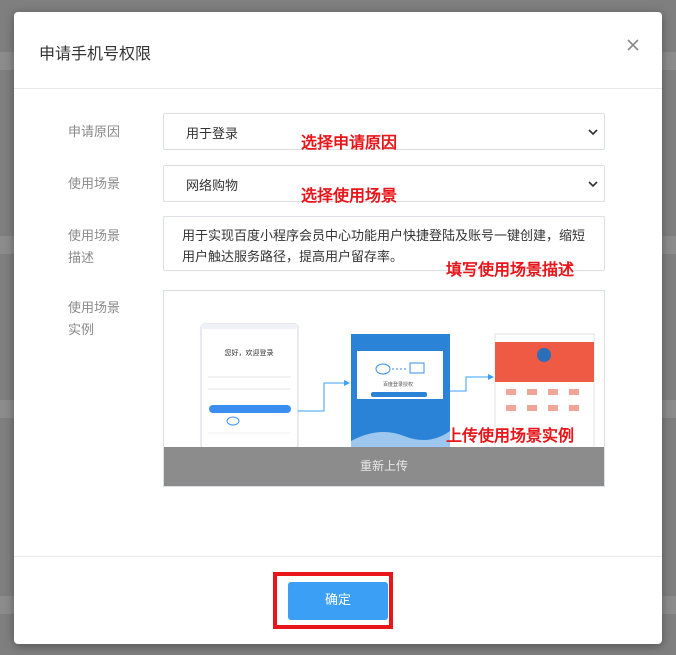 This screenshot has height=655, width=676. What do you see at coordinates (510, 435) in the screenshot?
I see `example-annotation: 上传使用场景实例` at bounding box center [510, 435].